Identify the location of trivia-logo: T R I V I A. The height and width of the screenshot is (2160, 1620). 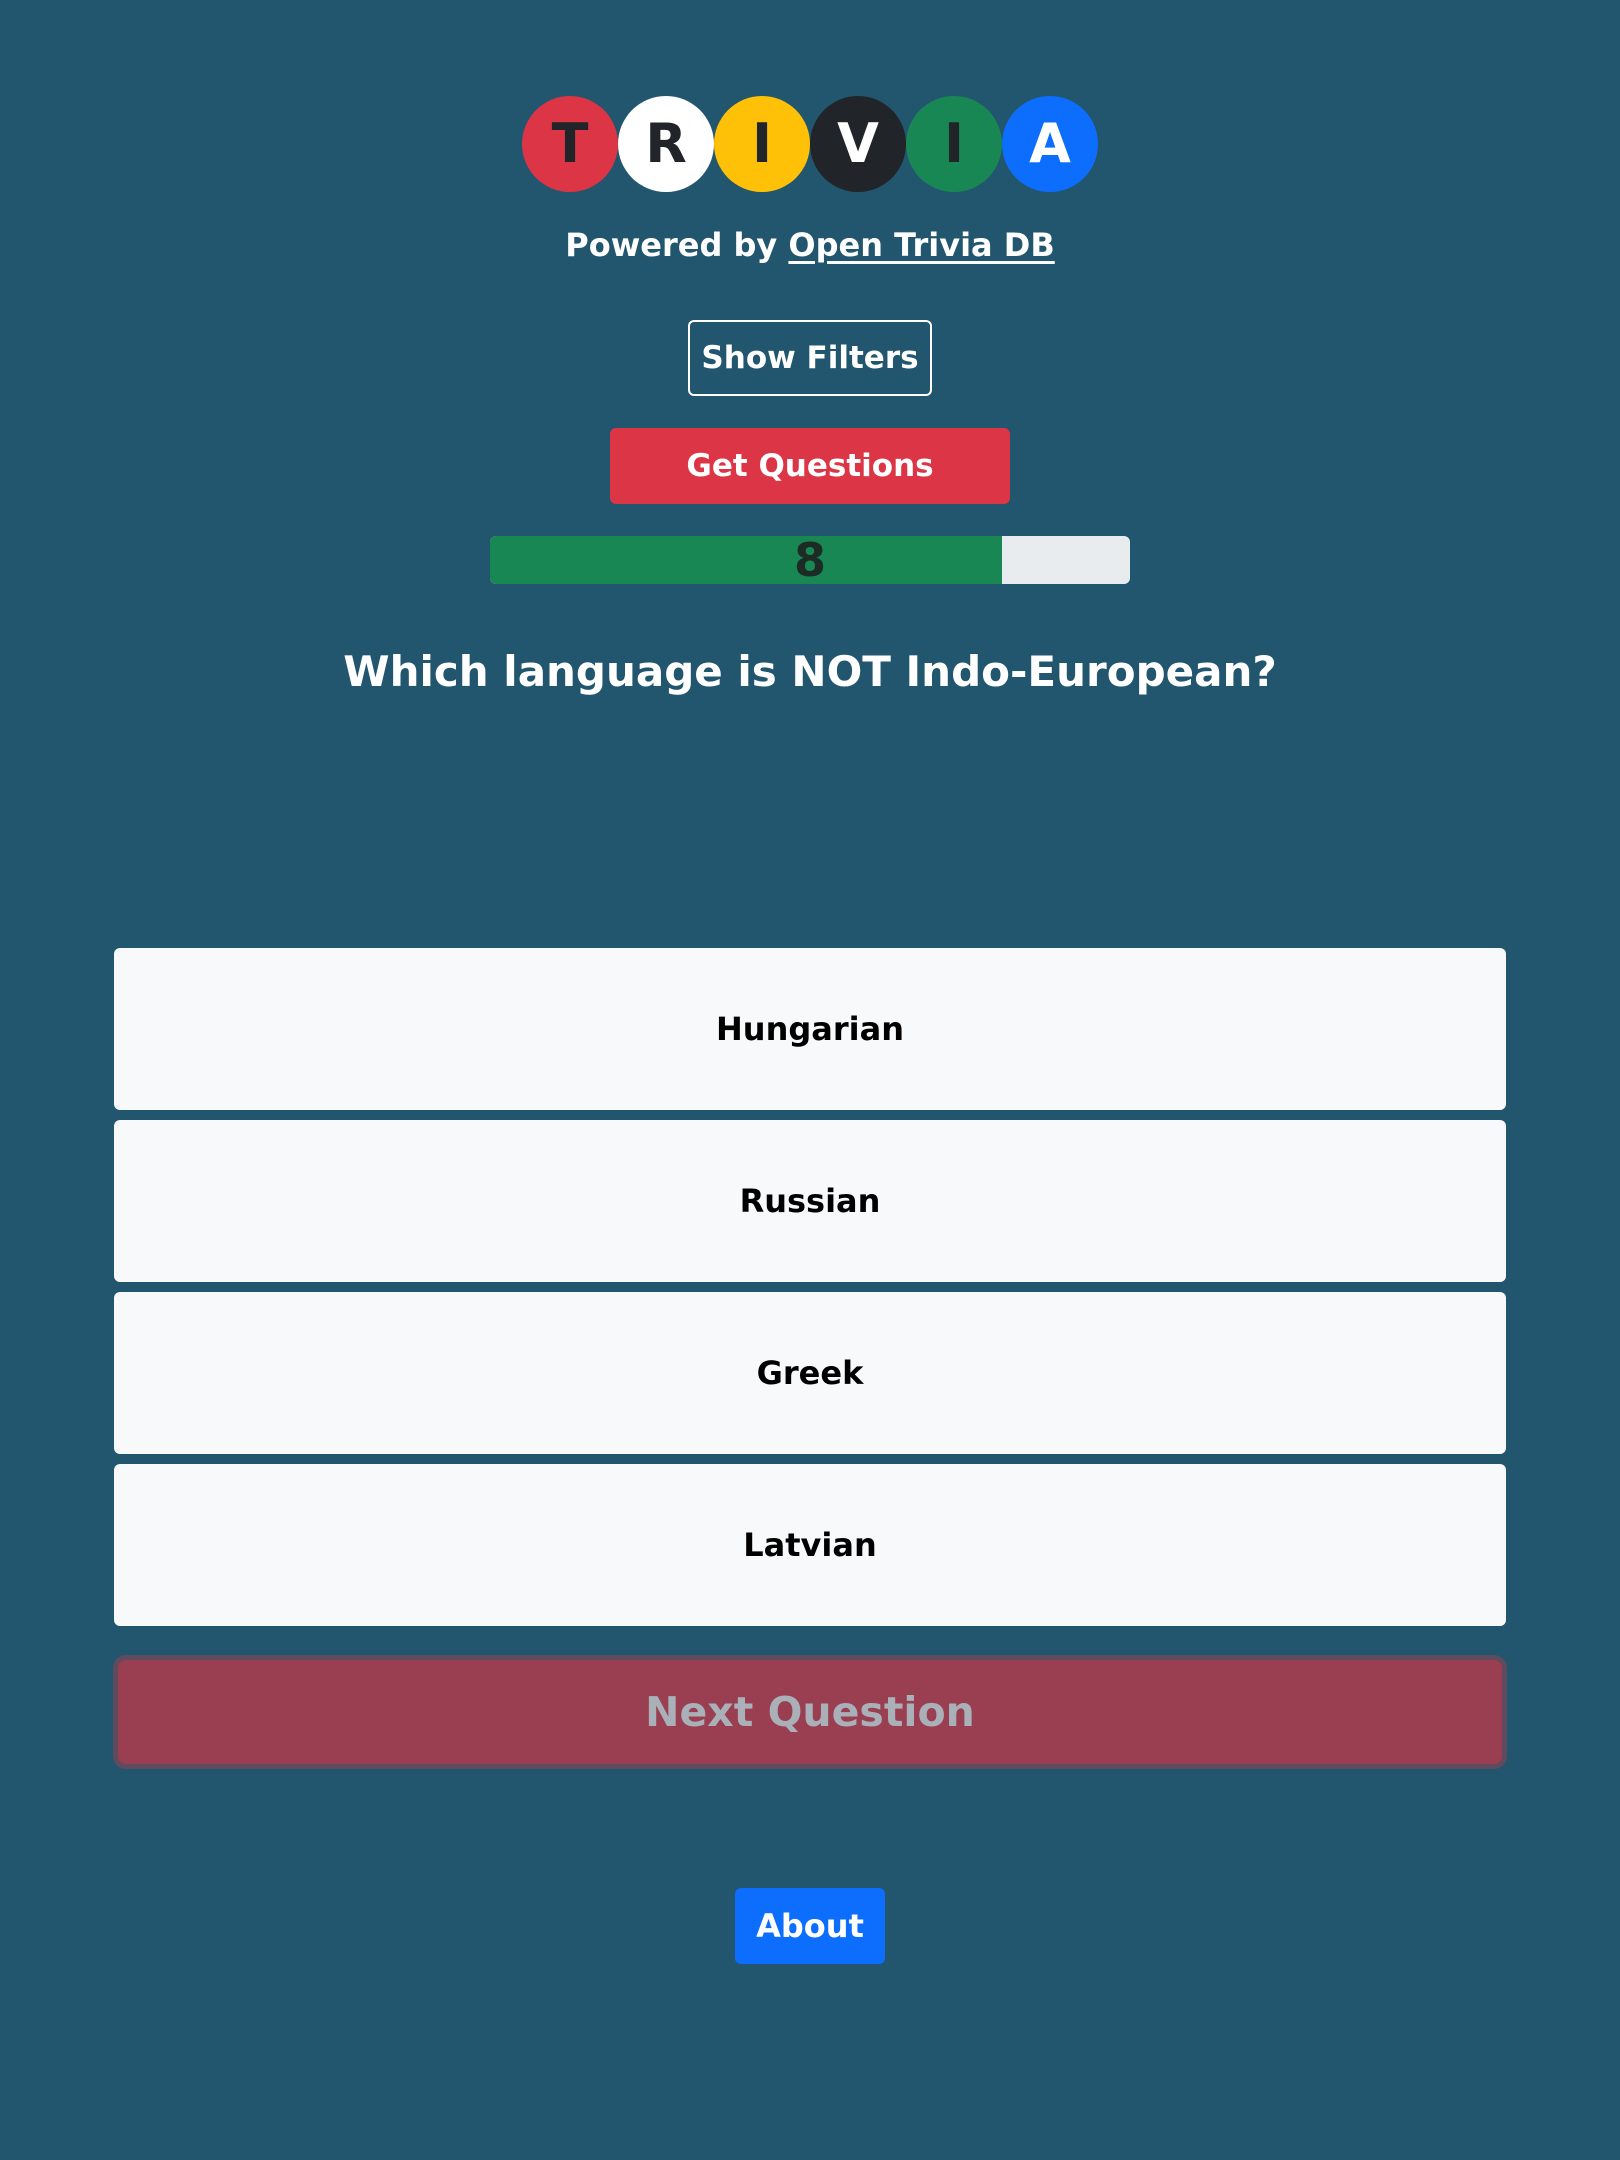
(810, 144).